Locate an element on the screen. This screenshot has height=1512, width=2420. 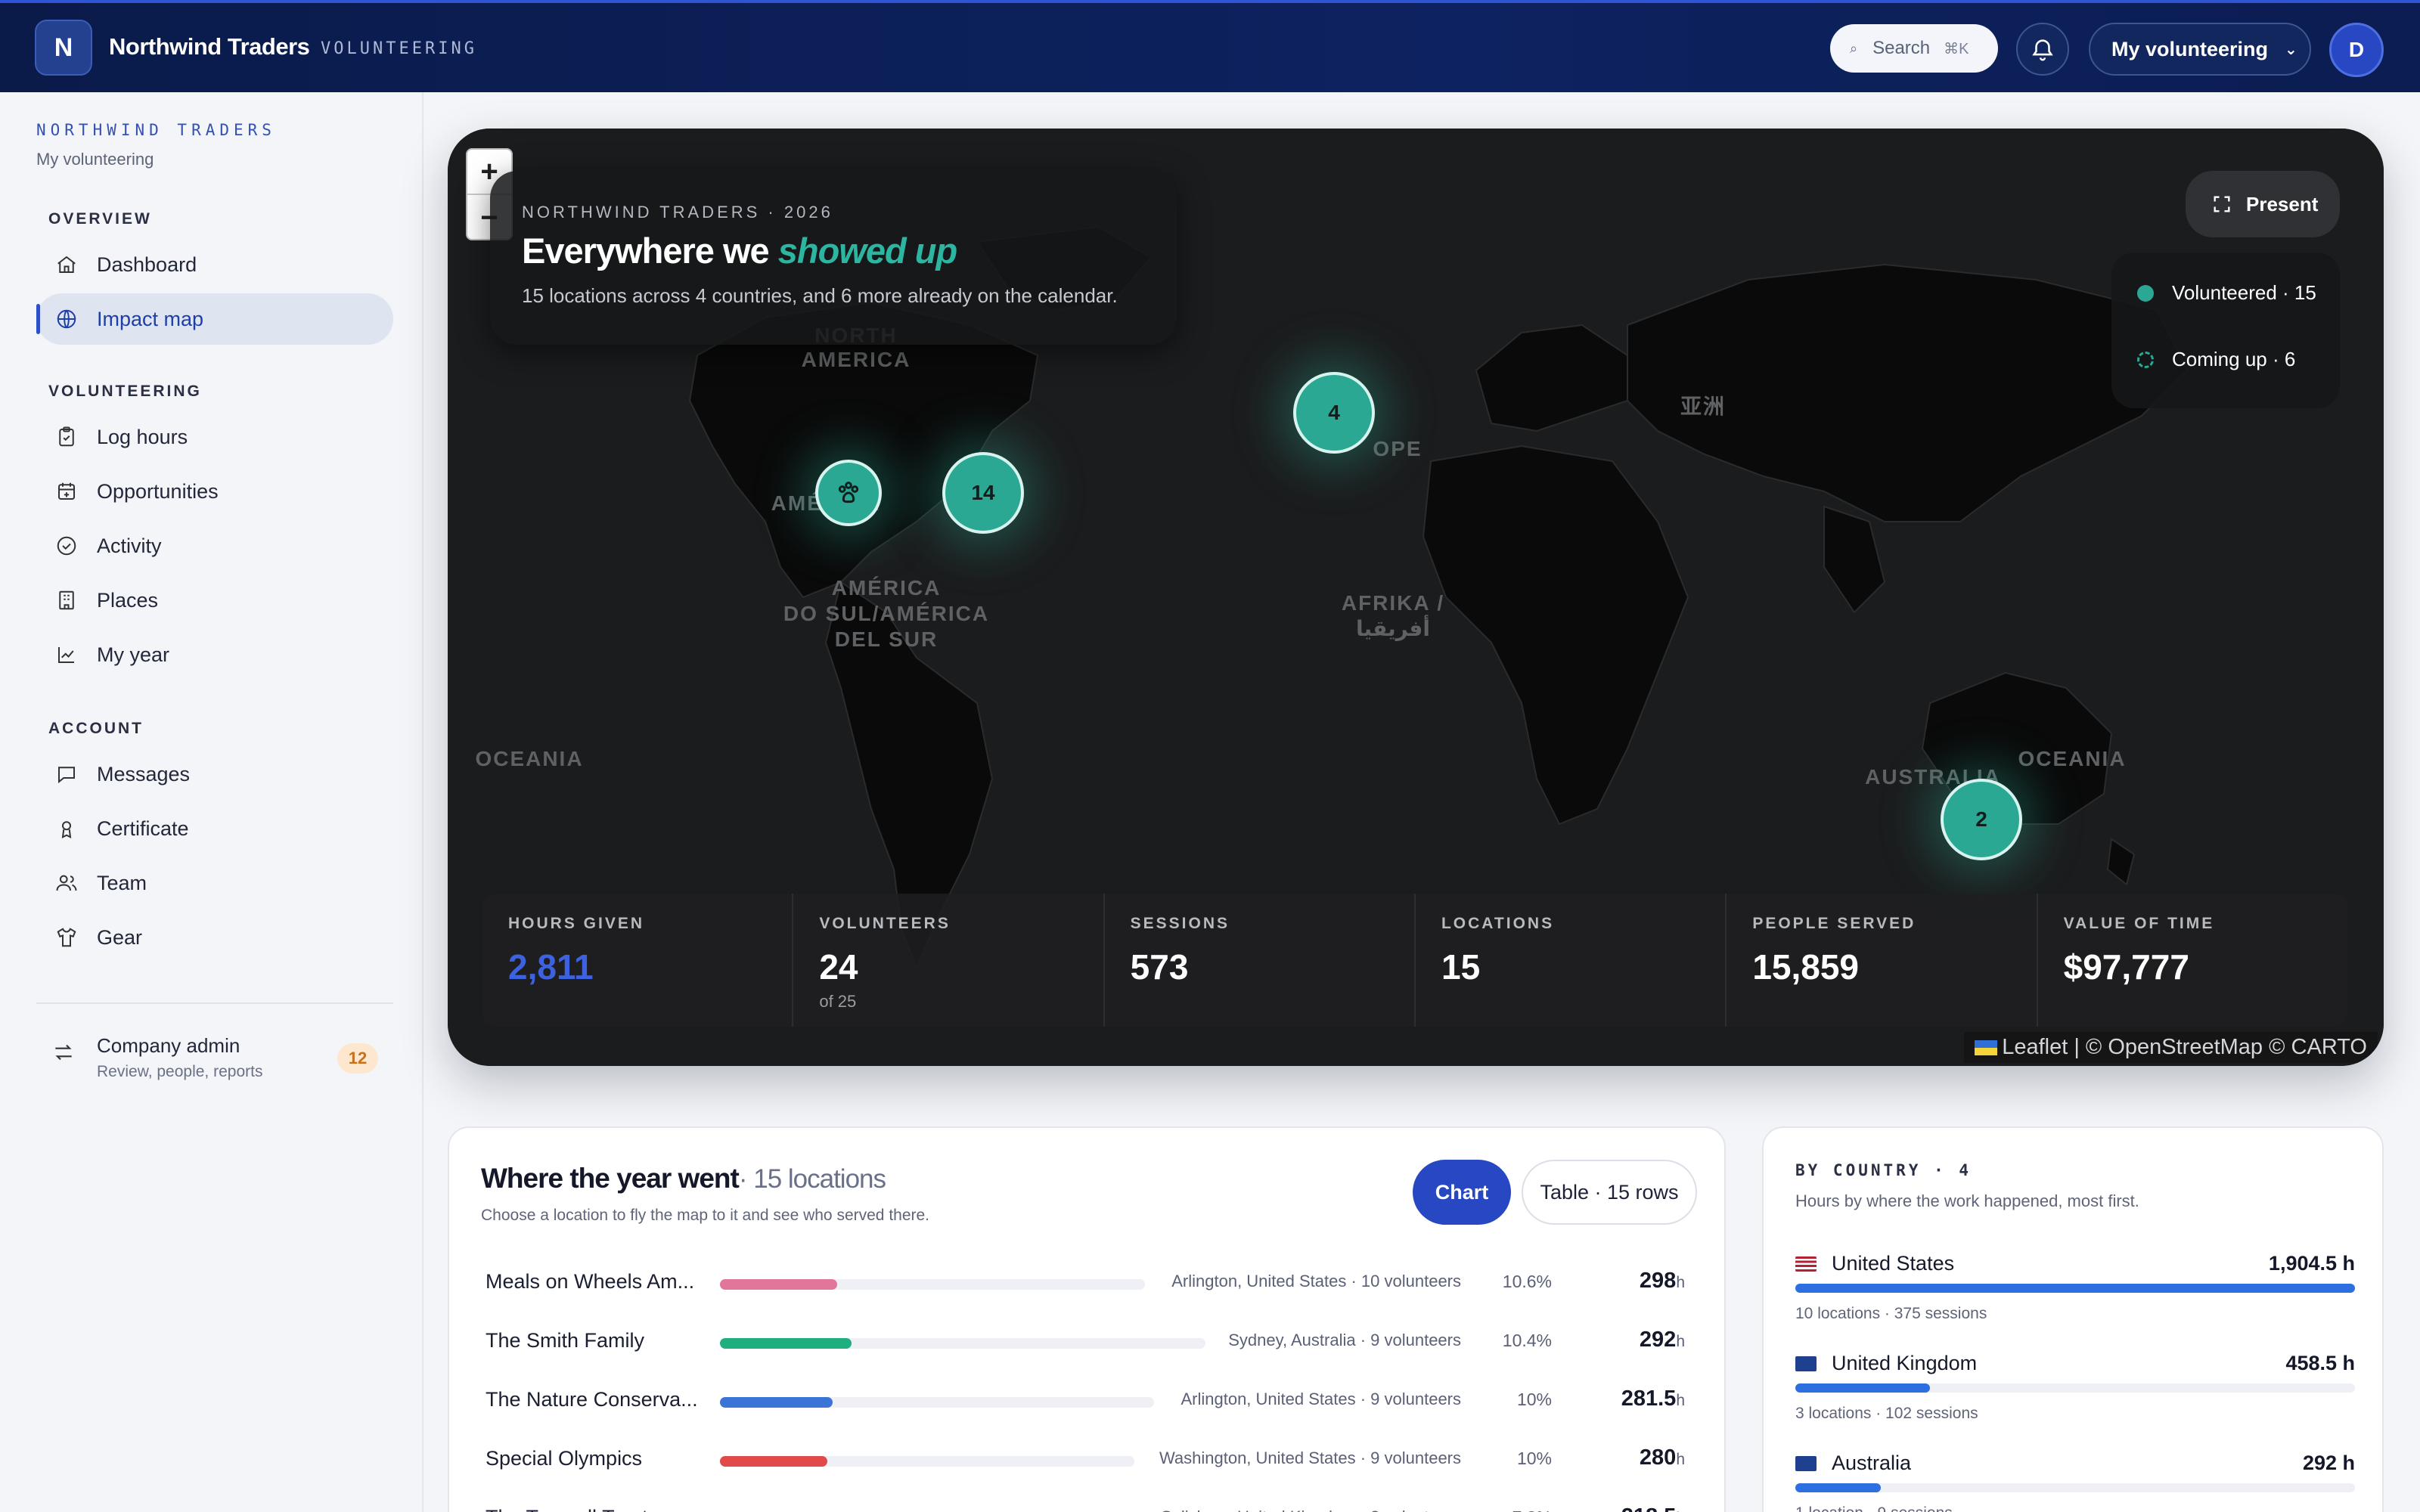
map-label-south-america-2: DO SUL/AMÉRICA is located at coordinates (886, 613).